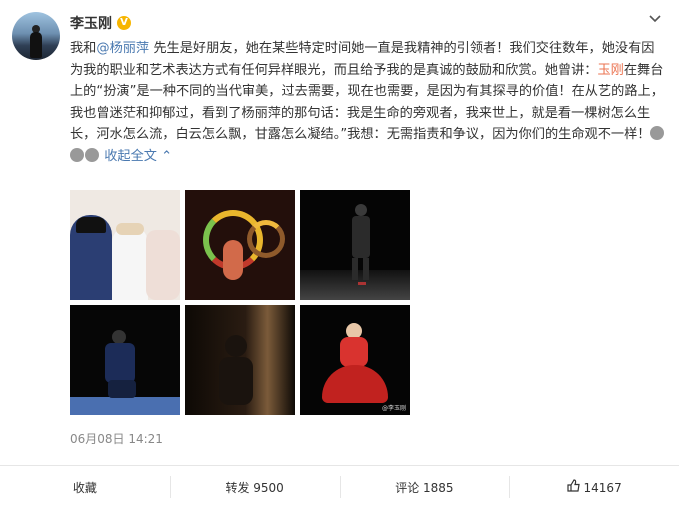 The height and width of the screenshot is (509, 679). What do you see at coordinates (167, 156) in the screenshot?
I see `collapse-chevron-icon: ⌃` at bounding box center [167, 156].